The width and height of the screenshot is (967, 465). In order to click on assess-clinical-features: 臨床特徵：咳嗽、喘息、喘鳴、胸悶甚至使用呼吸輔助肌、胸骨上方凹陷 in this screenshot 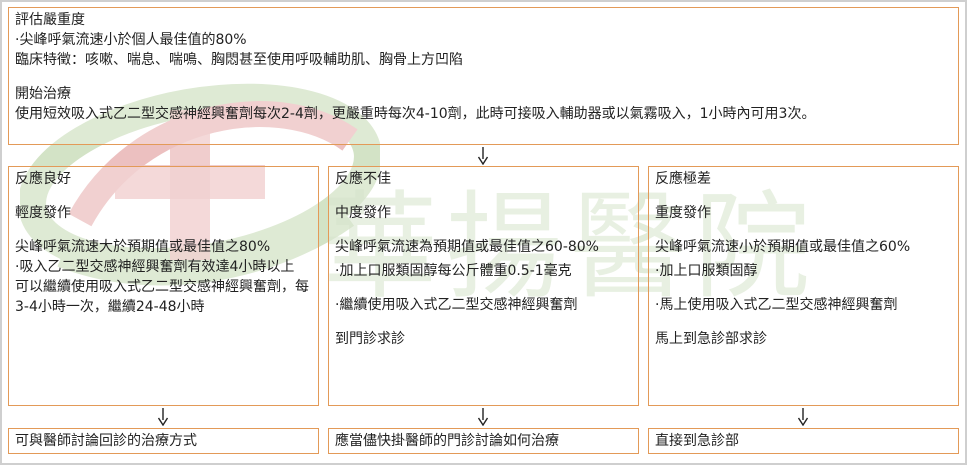, I will do `click(239, 60)`.